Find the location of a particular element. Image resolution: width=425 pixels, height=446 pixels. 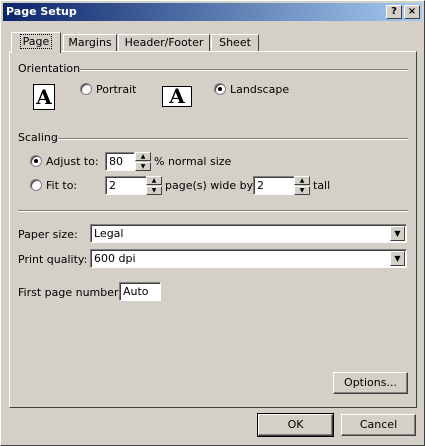

landscape-label: Landscape is located at coordinates (259, 89).